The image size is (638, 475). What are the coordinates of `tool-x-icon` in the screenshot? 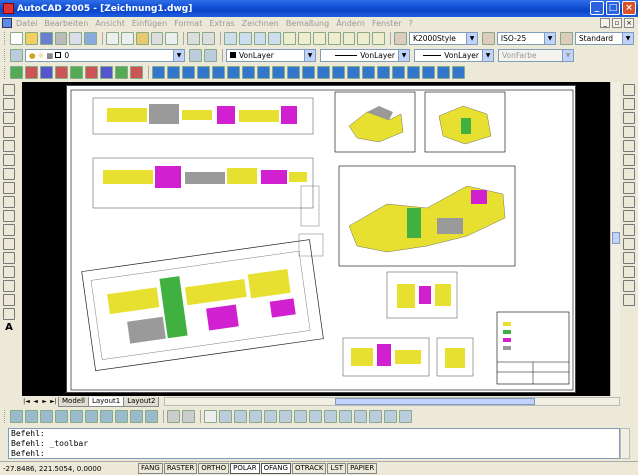 It's located at (368, 72).